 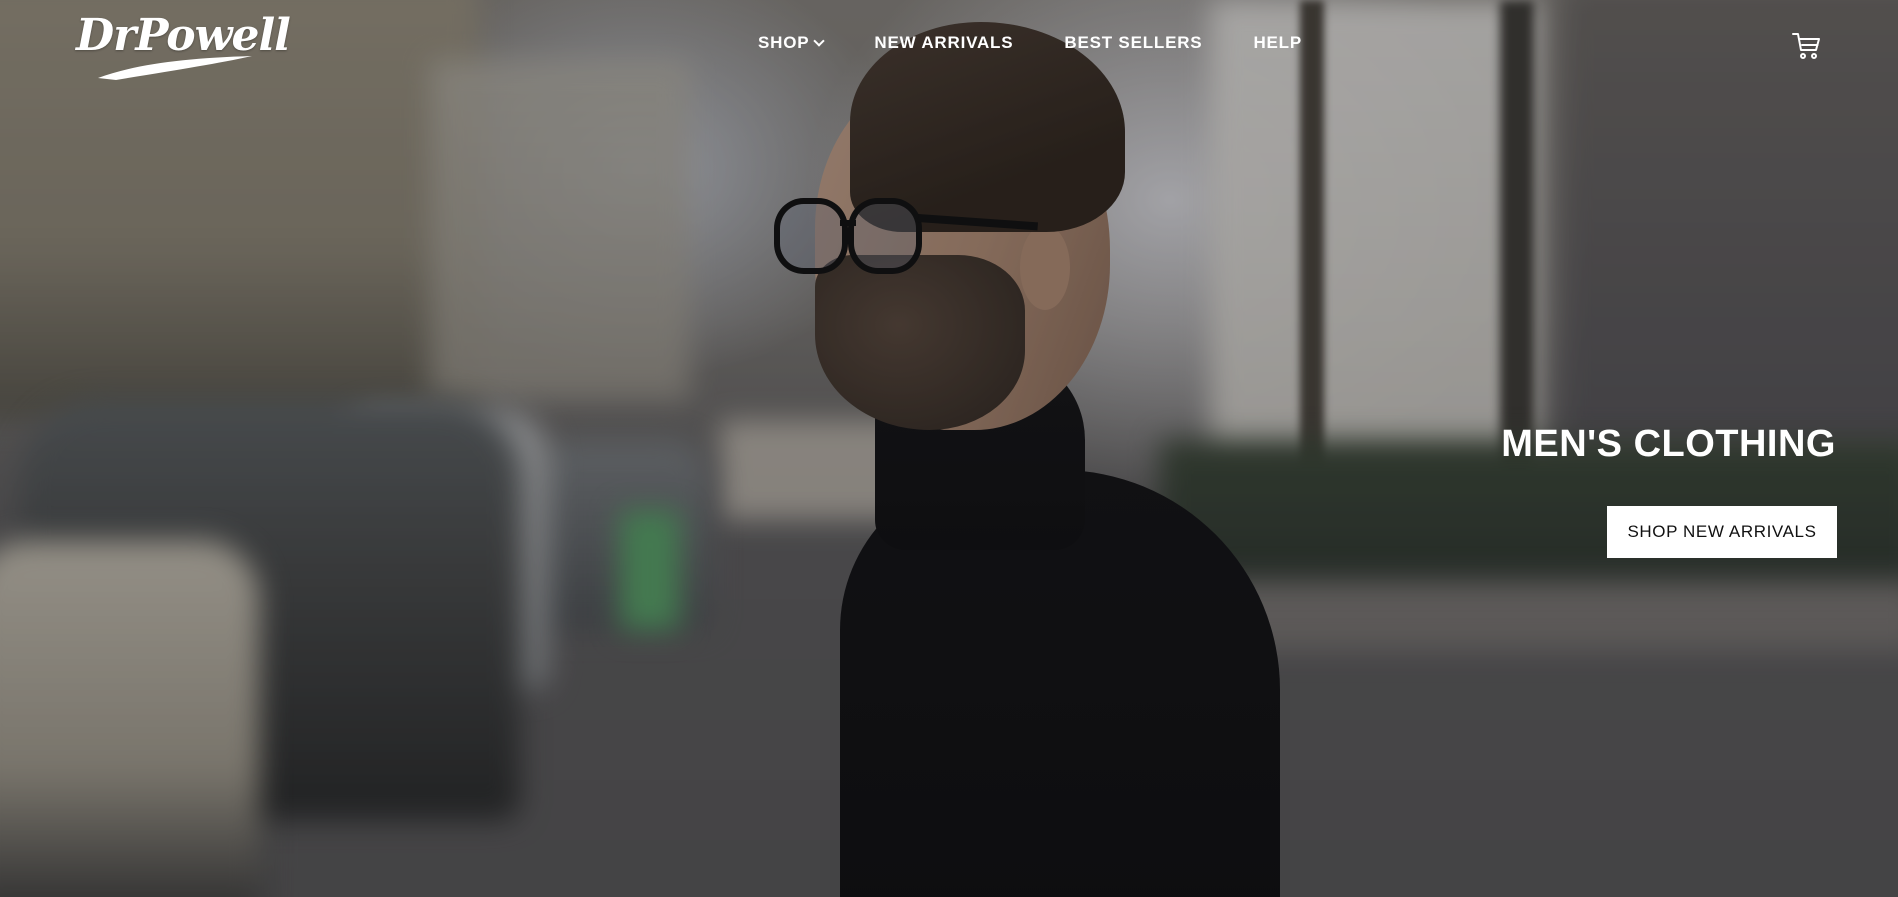 I want to click on nav-item-new-arrivals: NEW ARRIVALS, so click(x=943, y=43).